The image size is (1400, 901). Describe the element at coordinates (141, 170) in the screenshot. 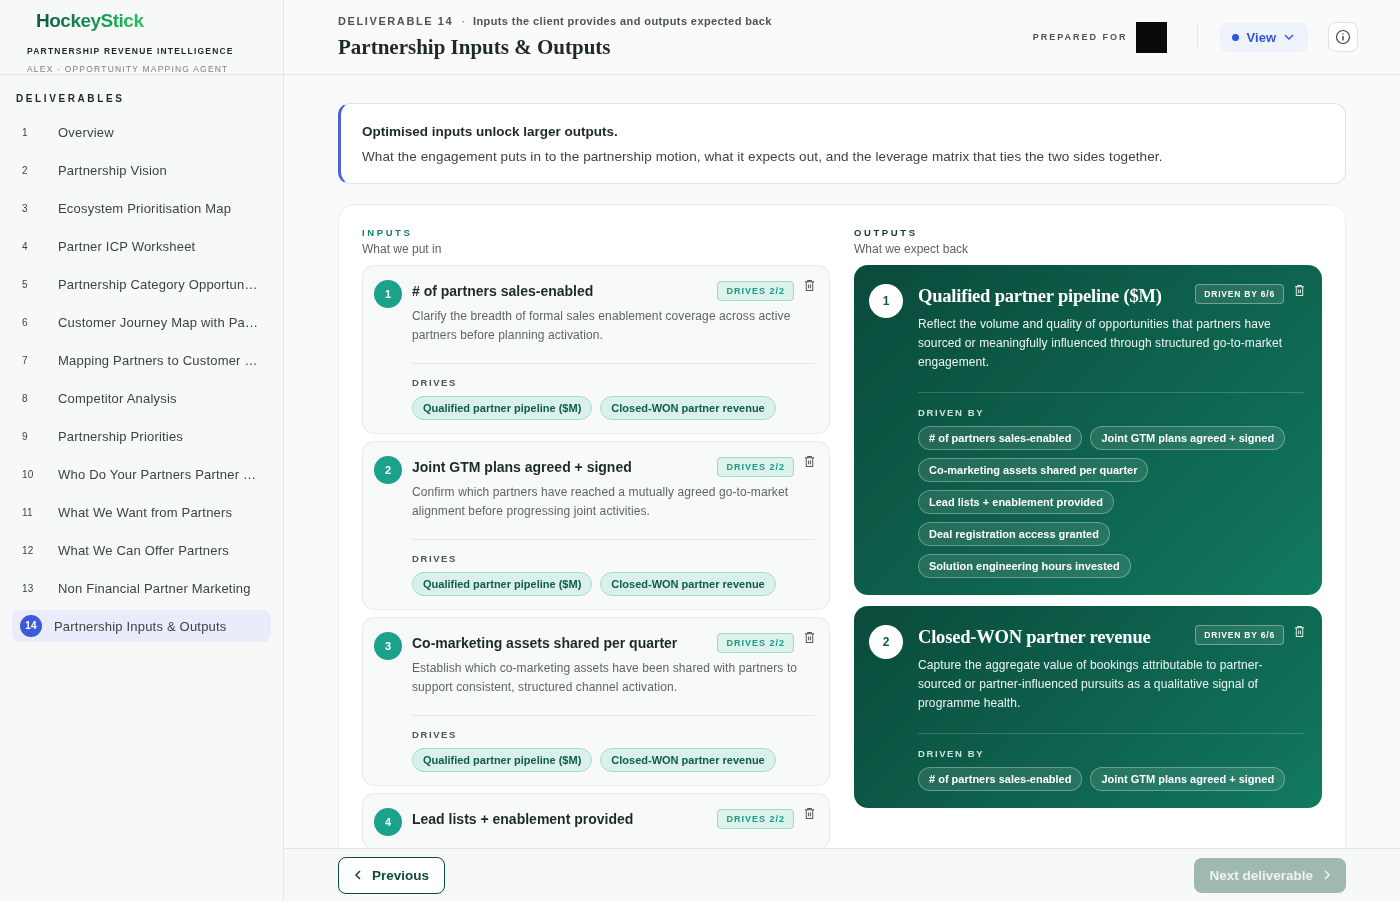

I see `sidebar-item: 2 Partnership Vision` at that location.